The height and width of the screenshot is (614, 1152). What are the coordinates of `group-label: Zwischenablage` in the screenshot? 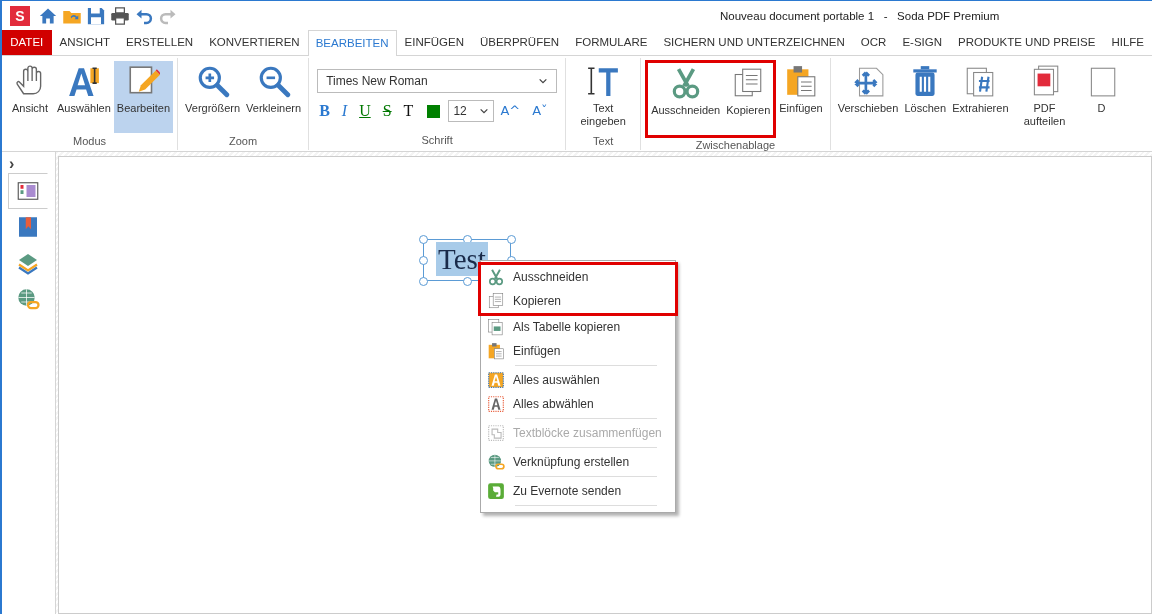 It's located at (735, 144).